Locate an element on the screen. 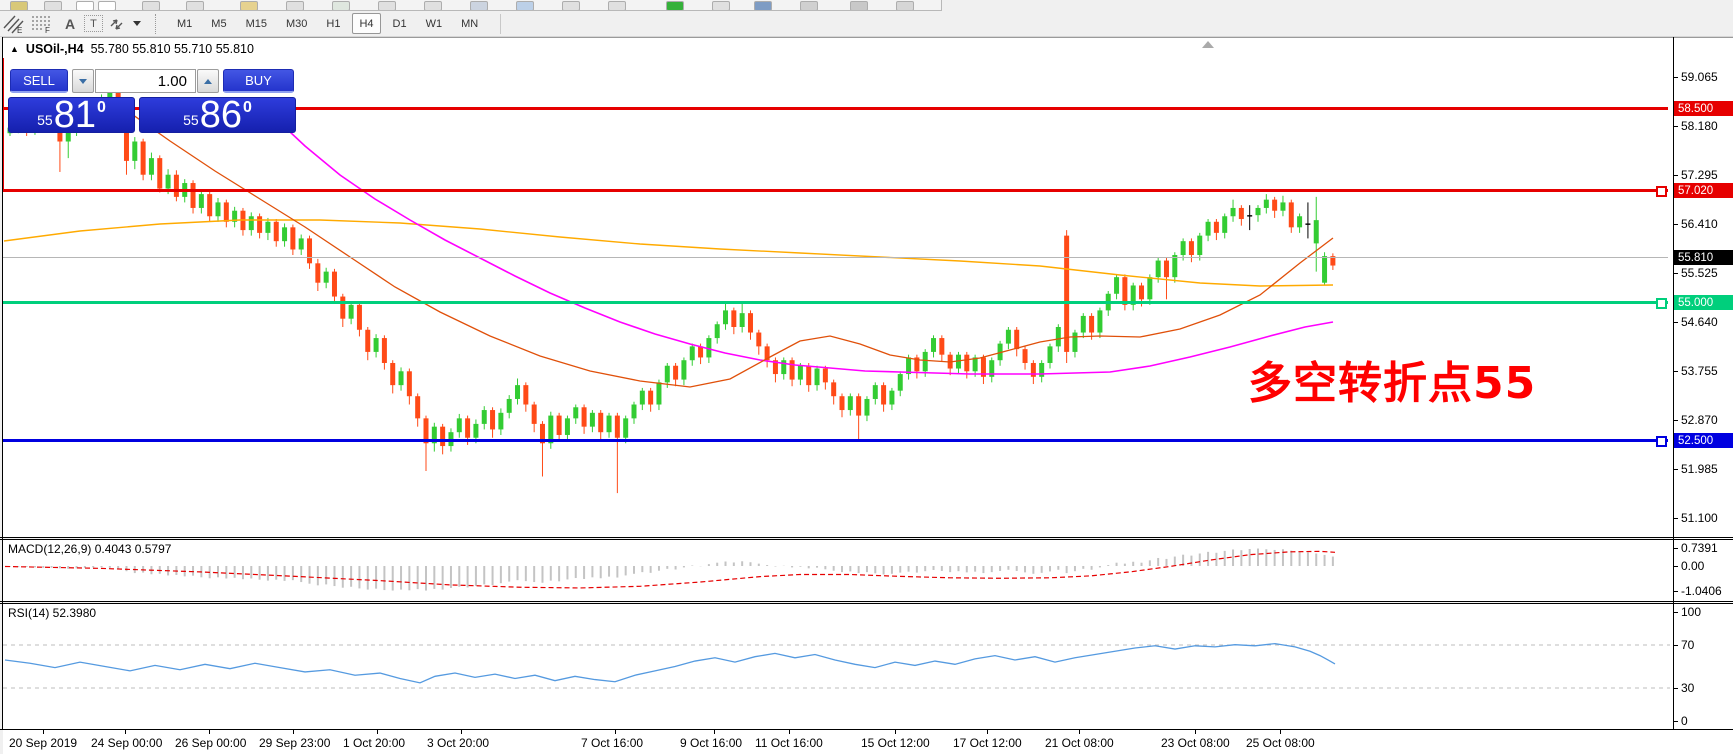  timeframe-button-w1: W1 is located at coordinates (434, 23).